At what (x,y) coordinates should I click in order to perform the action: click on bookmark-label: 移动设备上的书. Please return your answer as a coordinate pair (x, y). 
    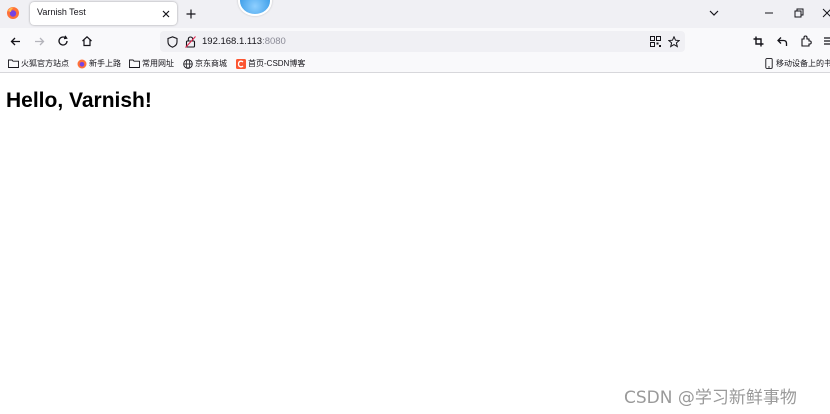
    Looking at the image, I should click on (803, 63).